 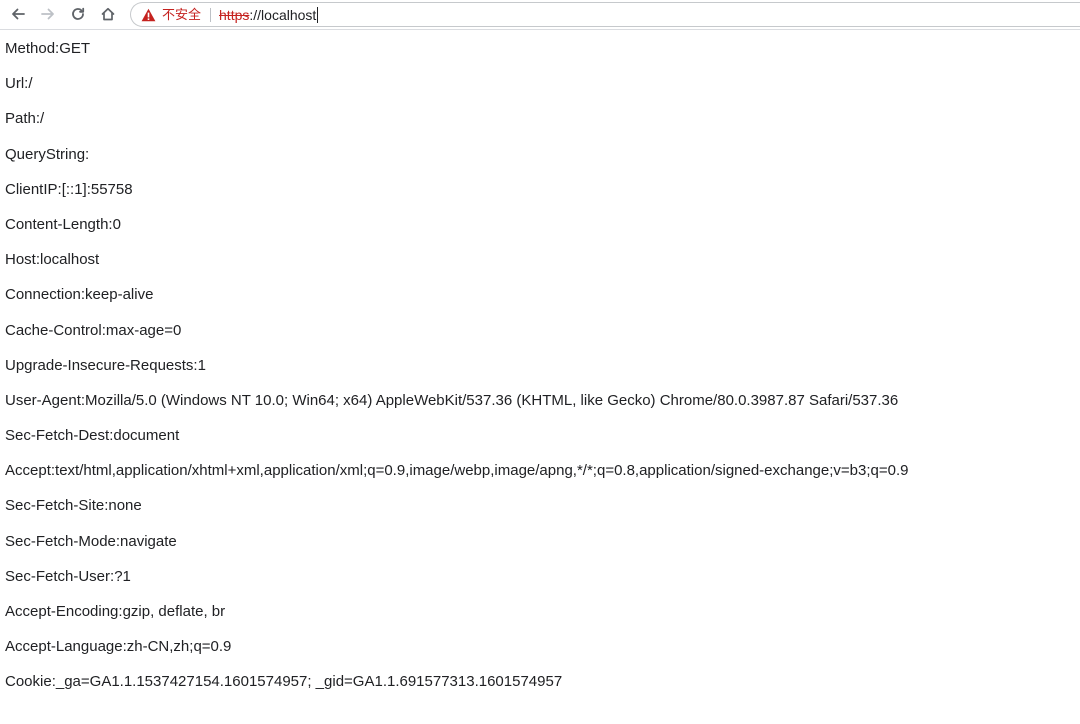 I want to click on request-info-line: Connection:keep-alive, so click(x=79, y=295).